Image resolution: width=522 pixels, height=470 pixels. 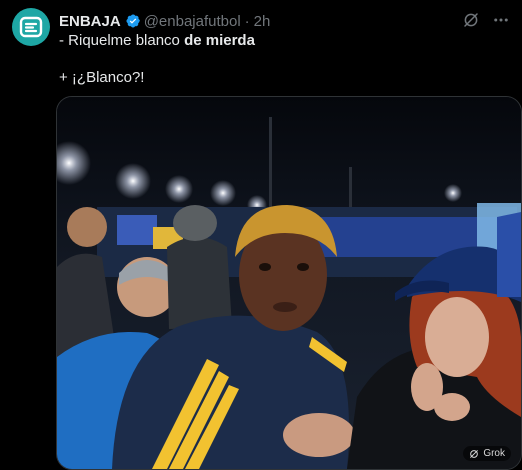 What do you see at coordinates (486, 20) in the screenshot?
I see `header-actions` at bounding box center [486, 20].